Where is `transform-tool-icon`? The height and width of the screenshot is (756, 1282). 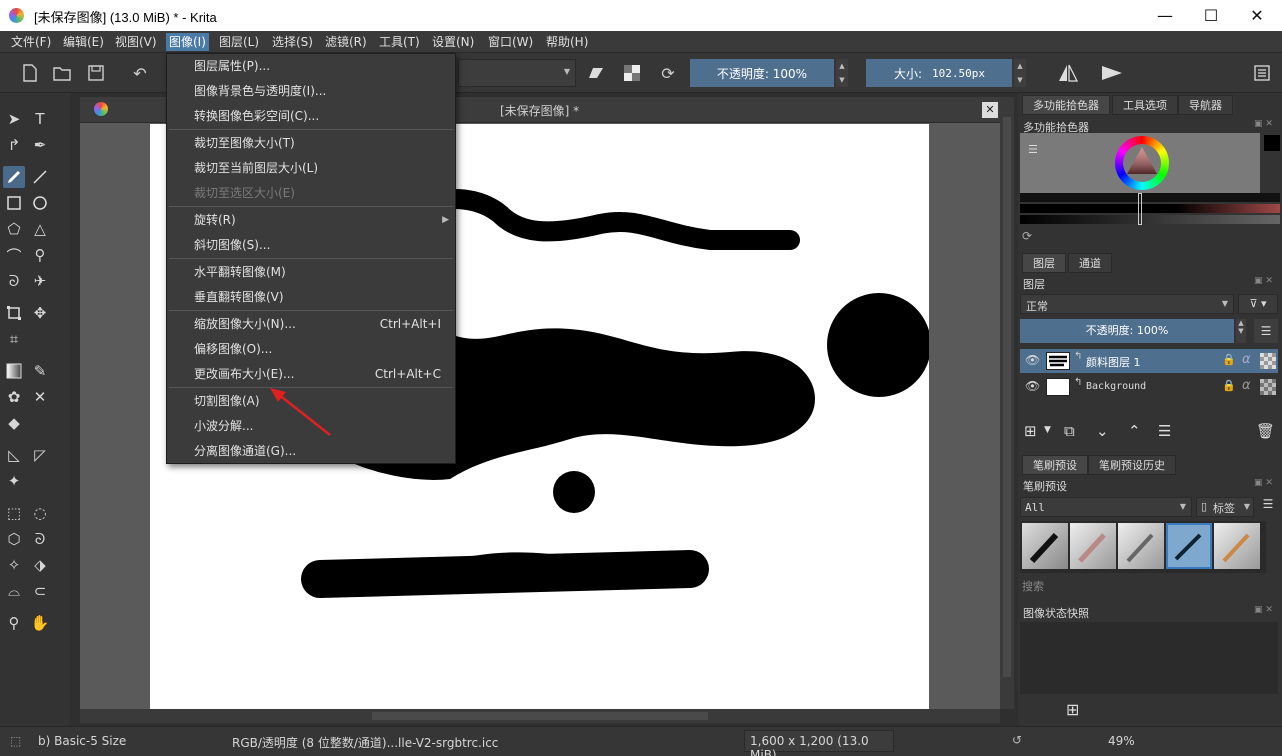 transform-tool-icon is located at coordinates (14, 313).